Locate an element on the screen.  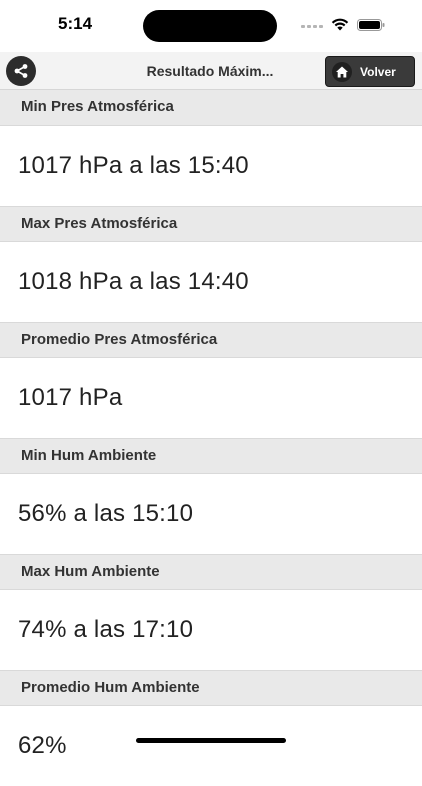
back-button-label: Volver is located at coordinates (378, 71).